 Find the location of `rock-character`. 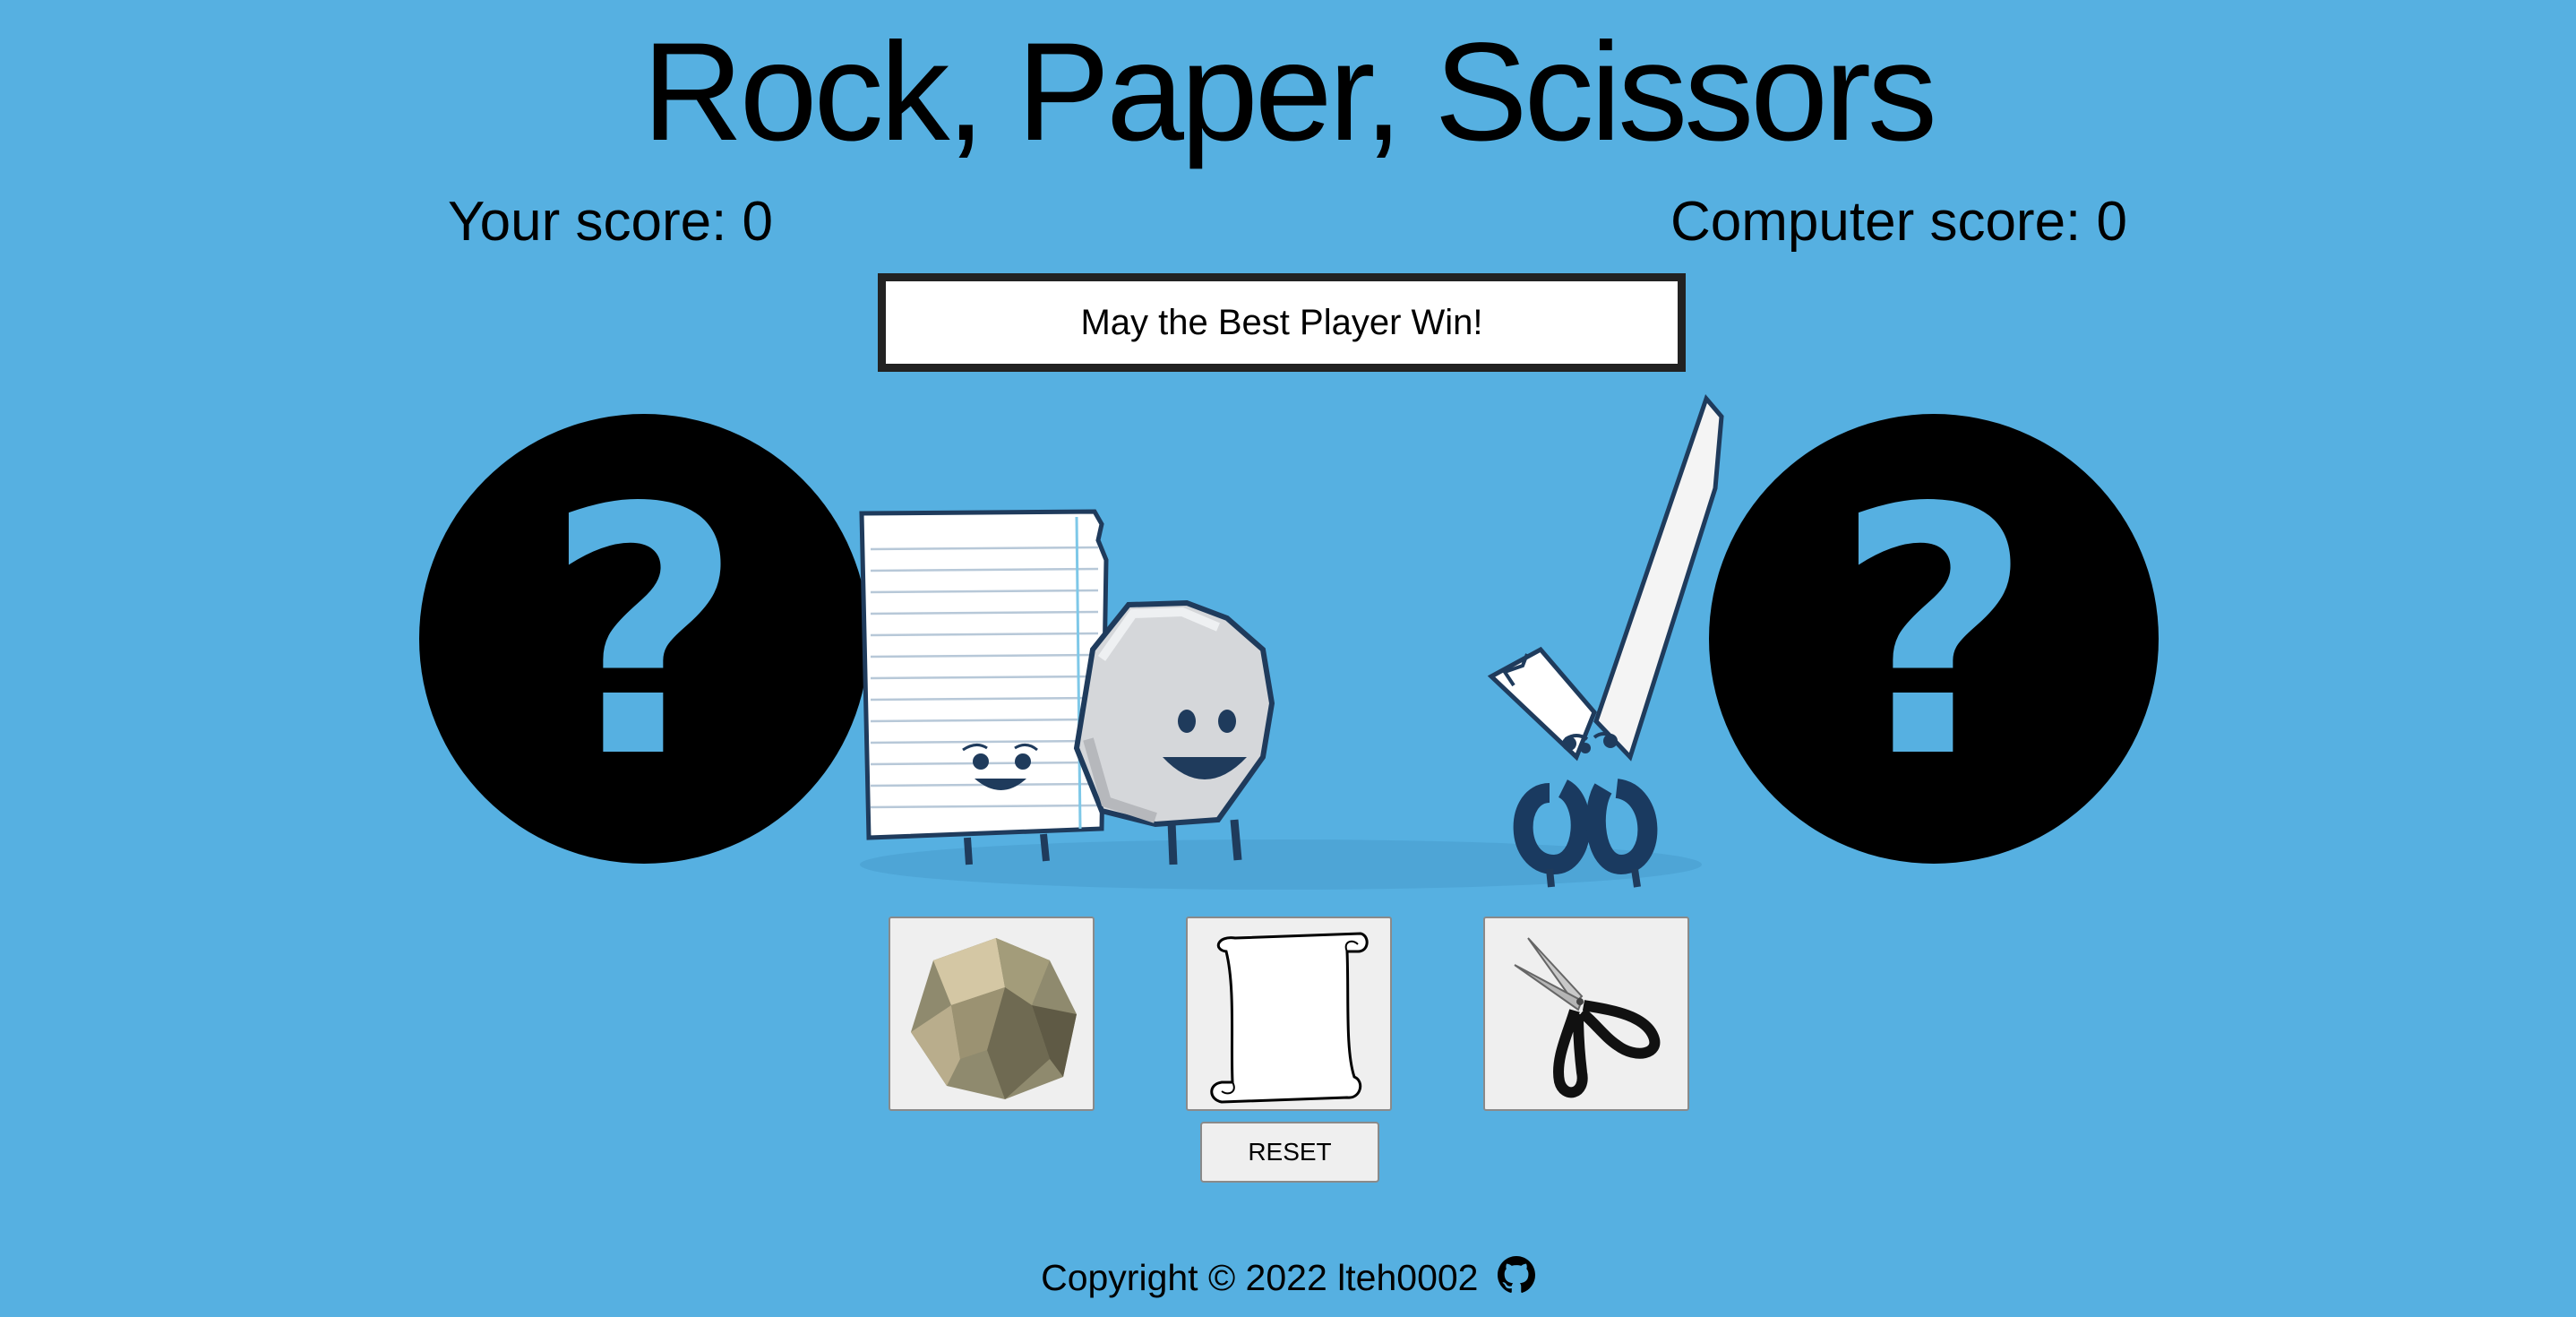

rock-character is located at coordinates (1174, 732).